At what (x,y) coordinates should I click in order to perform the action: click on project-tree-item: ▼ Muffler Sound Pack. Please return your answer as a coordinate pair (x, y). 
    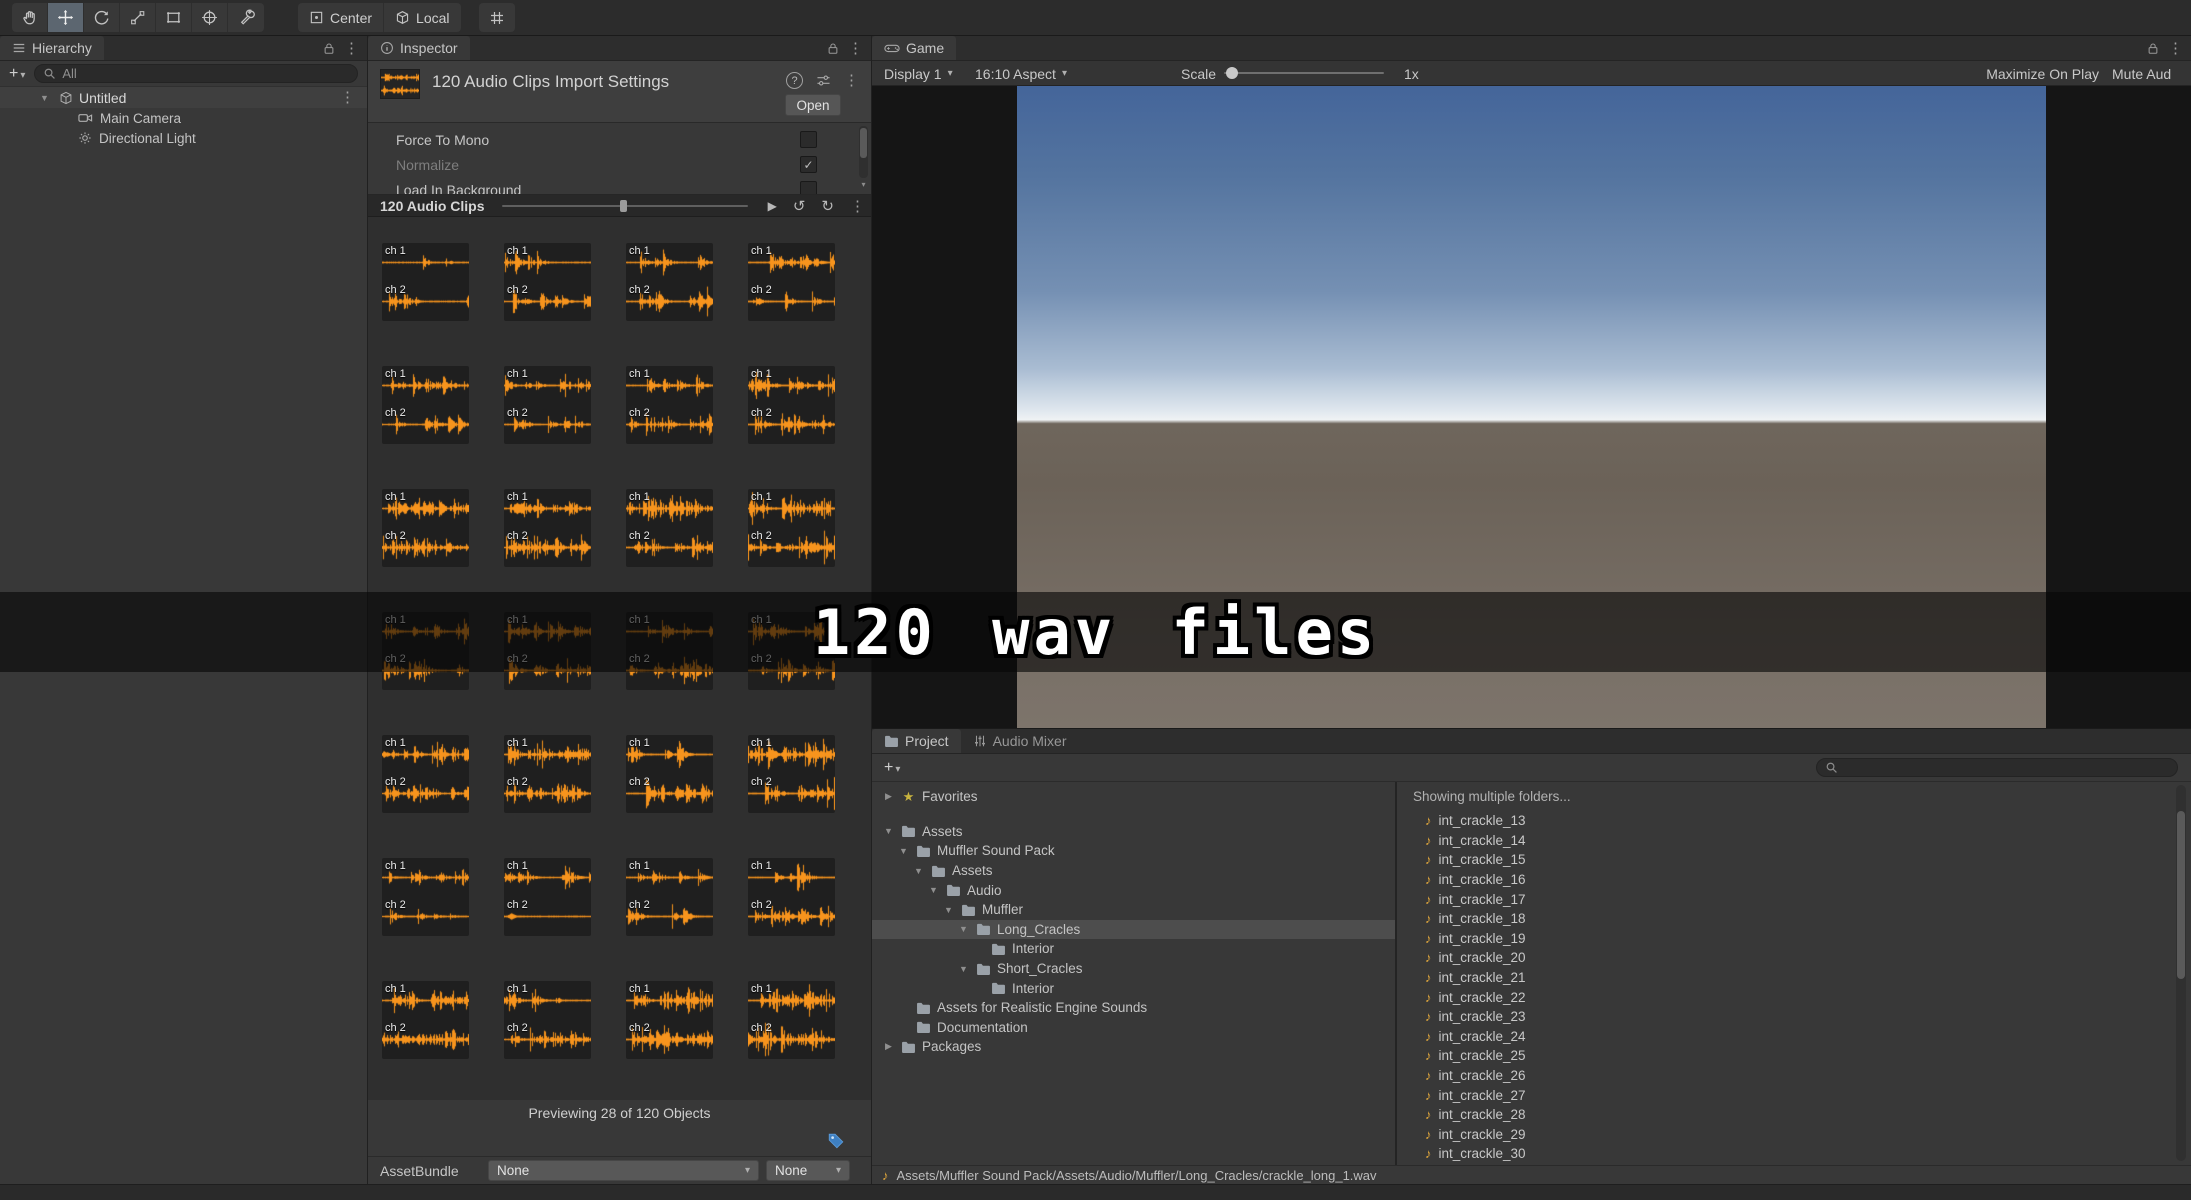
    Looking at the image, I should click on (1133, 851).